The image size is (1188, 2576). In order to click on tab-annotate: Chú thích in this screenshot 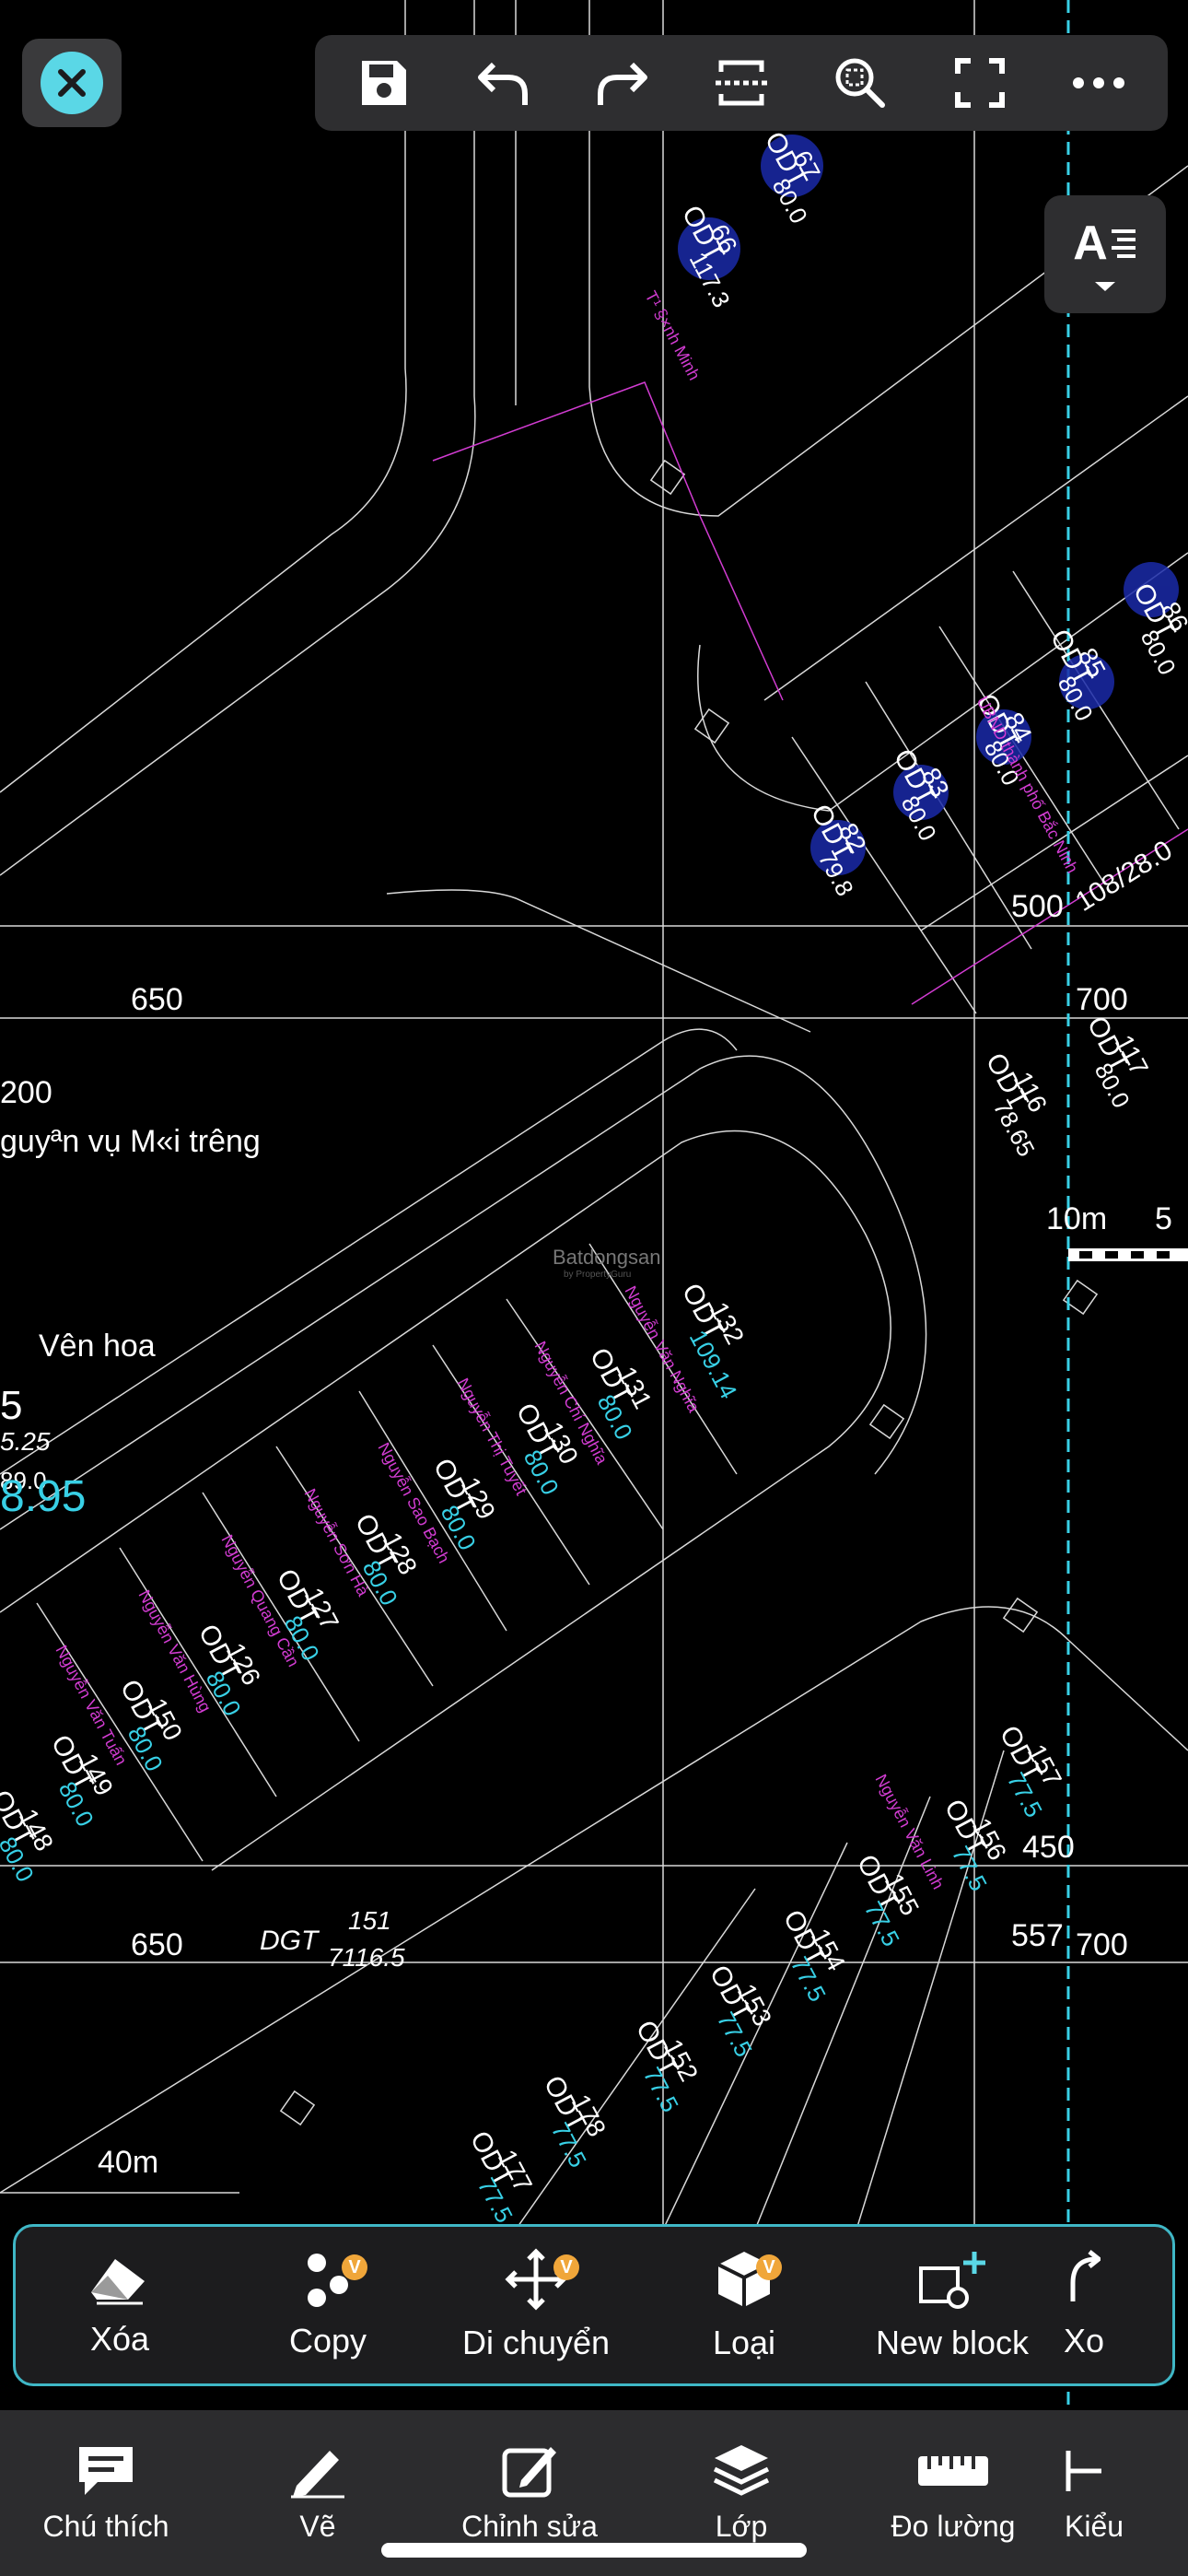, I will do `click(106, 2477)`.